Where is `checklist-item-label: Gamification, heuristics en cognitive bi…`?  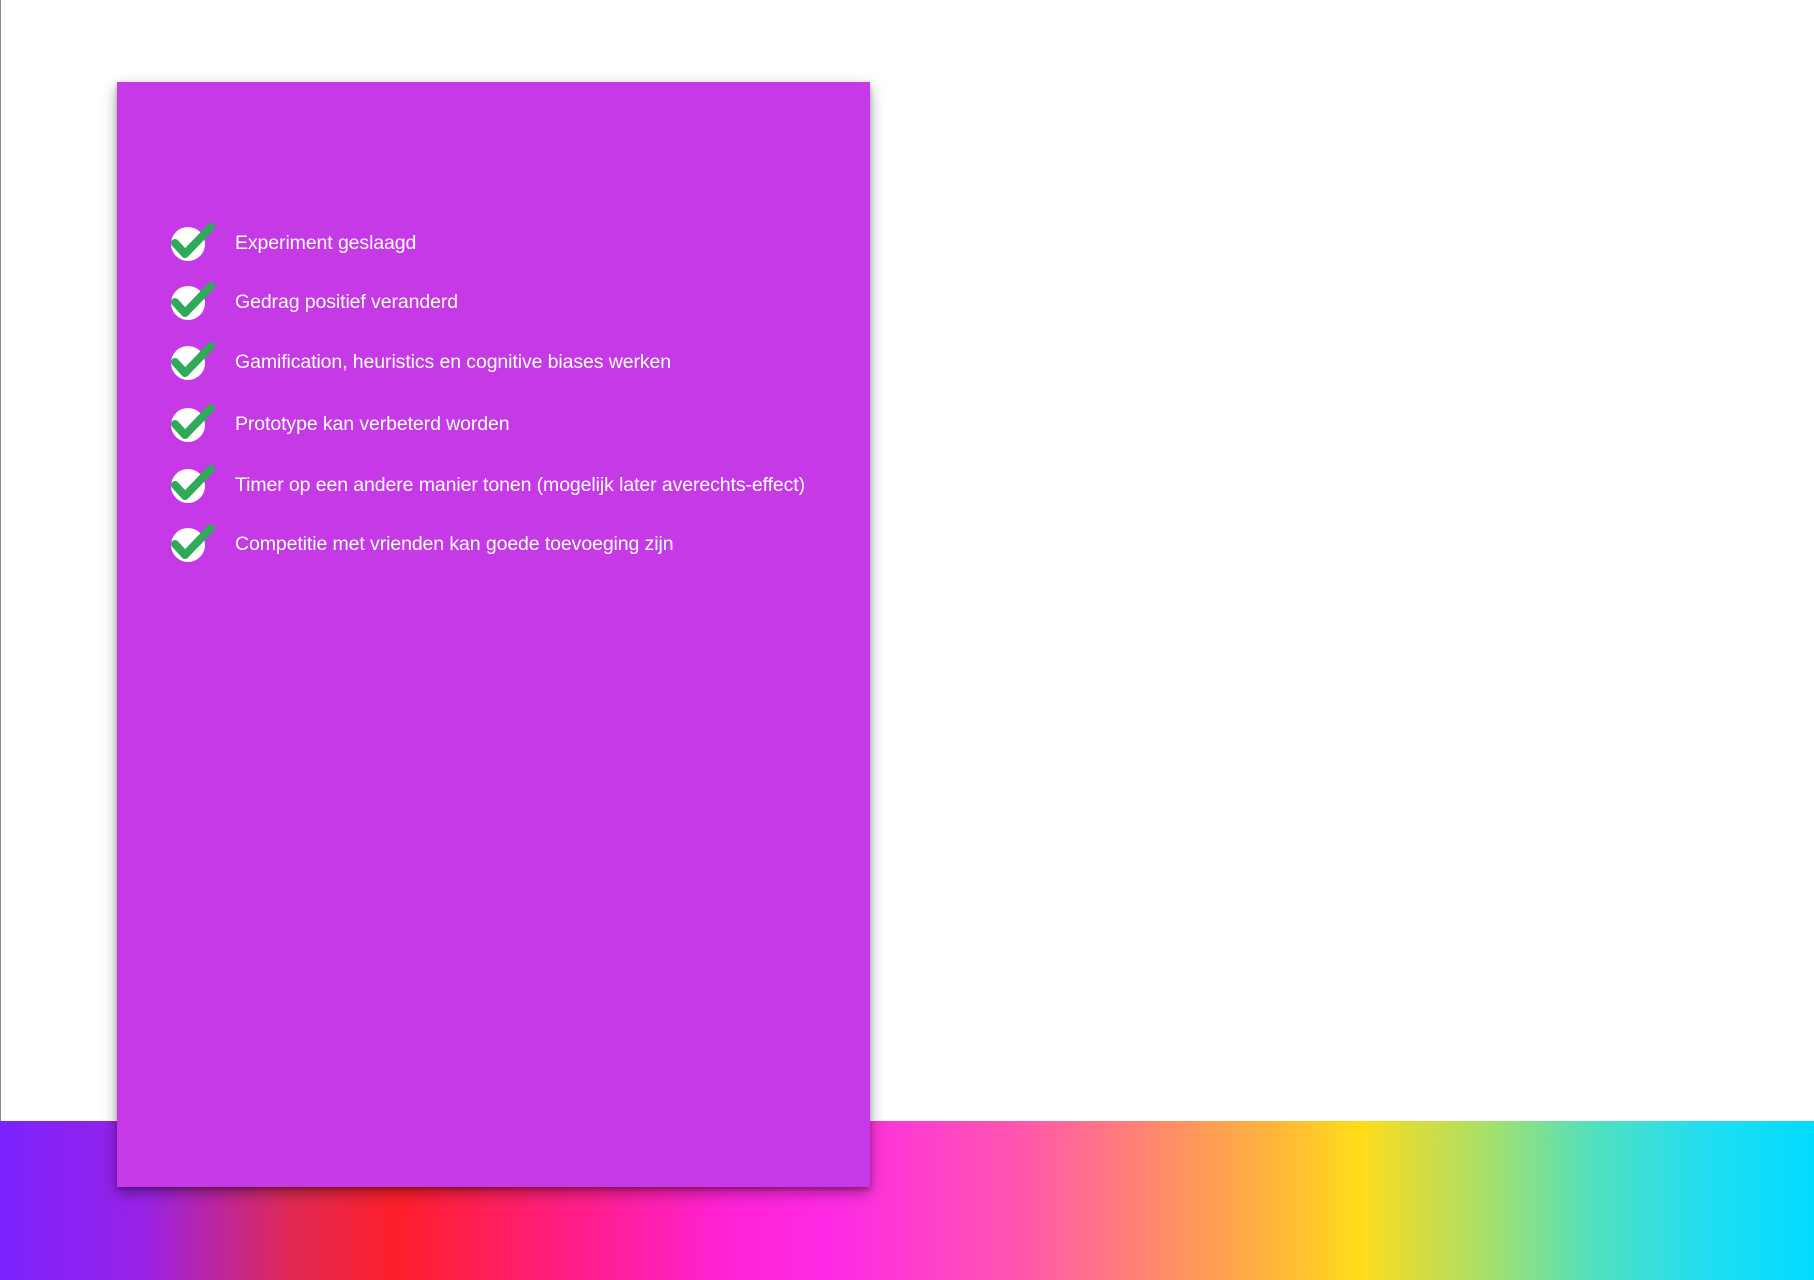 checklist-item-label: Gamification, heuristics en cognitive bi… is located at coordinates (453, 361).